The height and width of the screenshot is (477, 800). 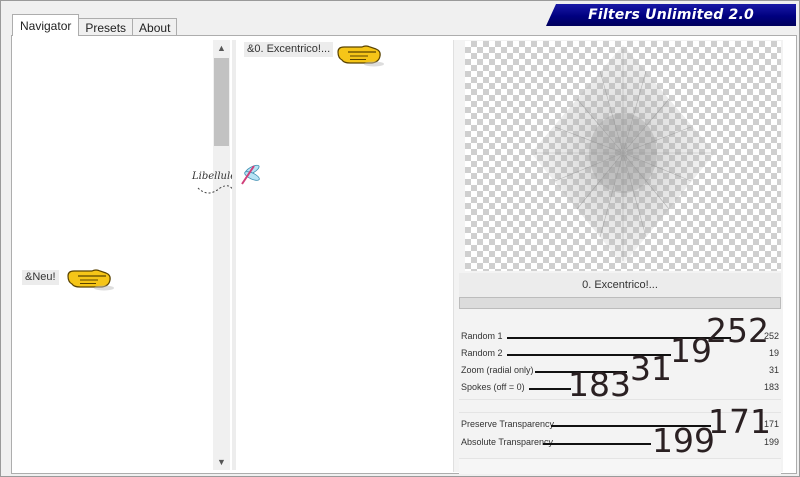 I want to click on annotation-random-2: 19, so click(x=691, y=350).